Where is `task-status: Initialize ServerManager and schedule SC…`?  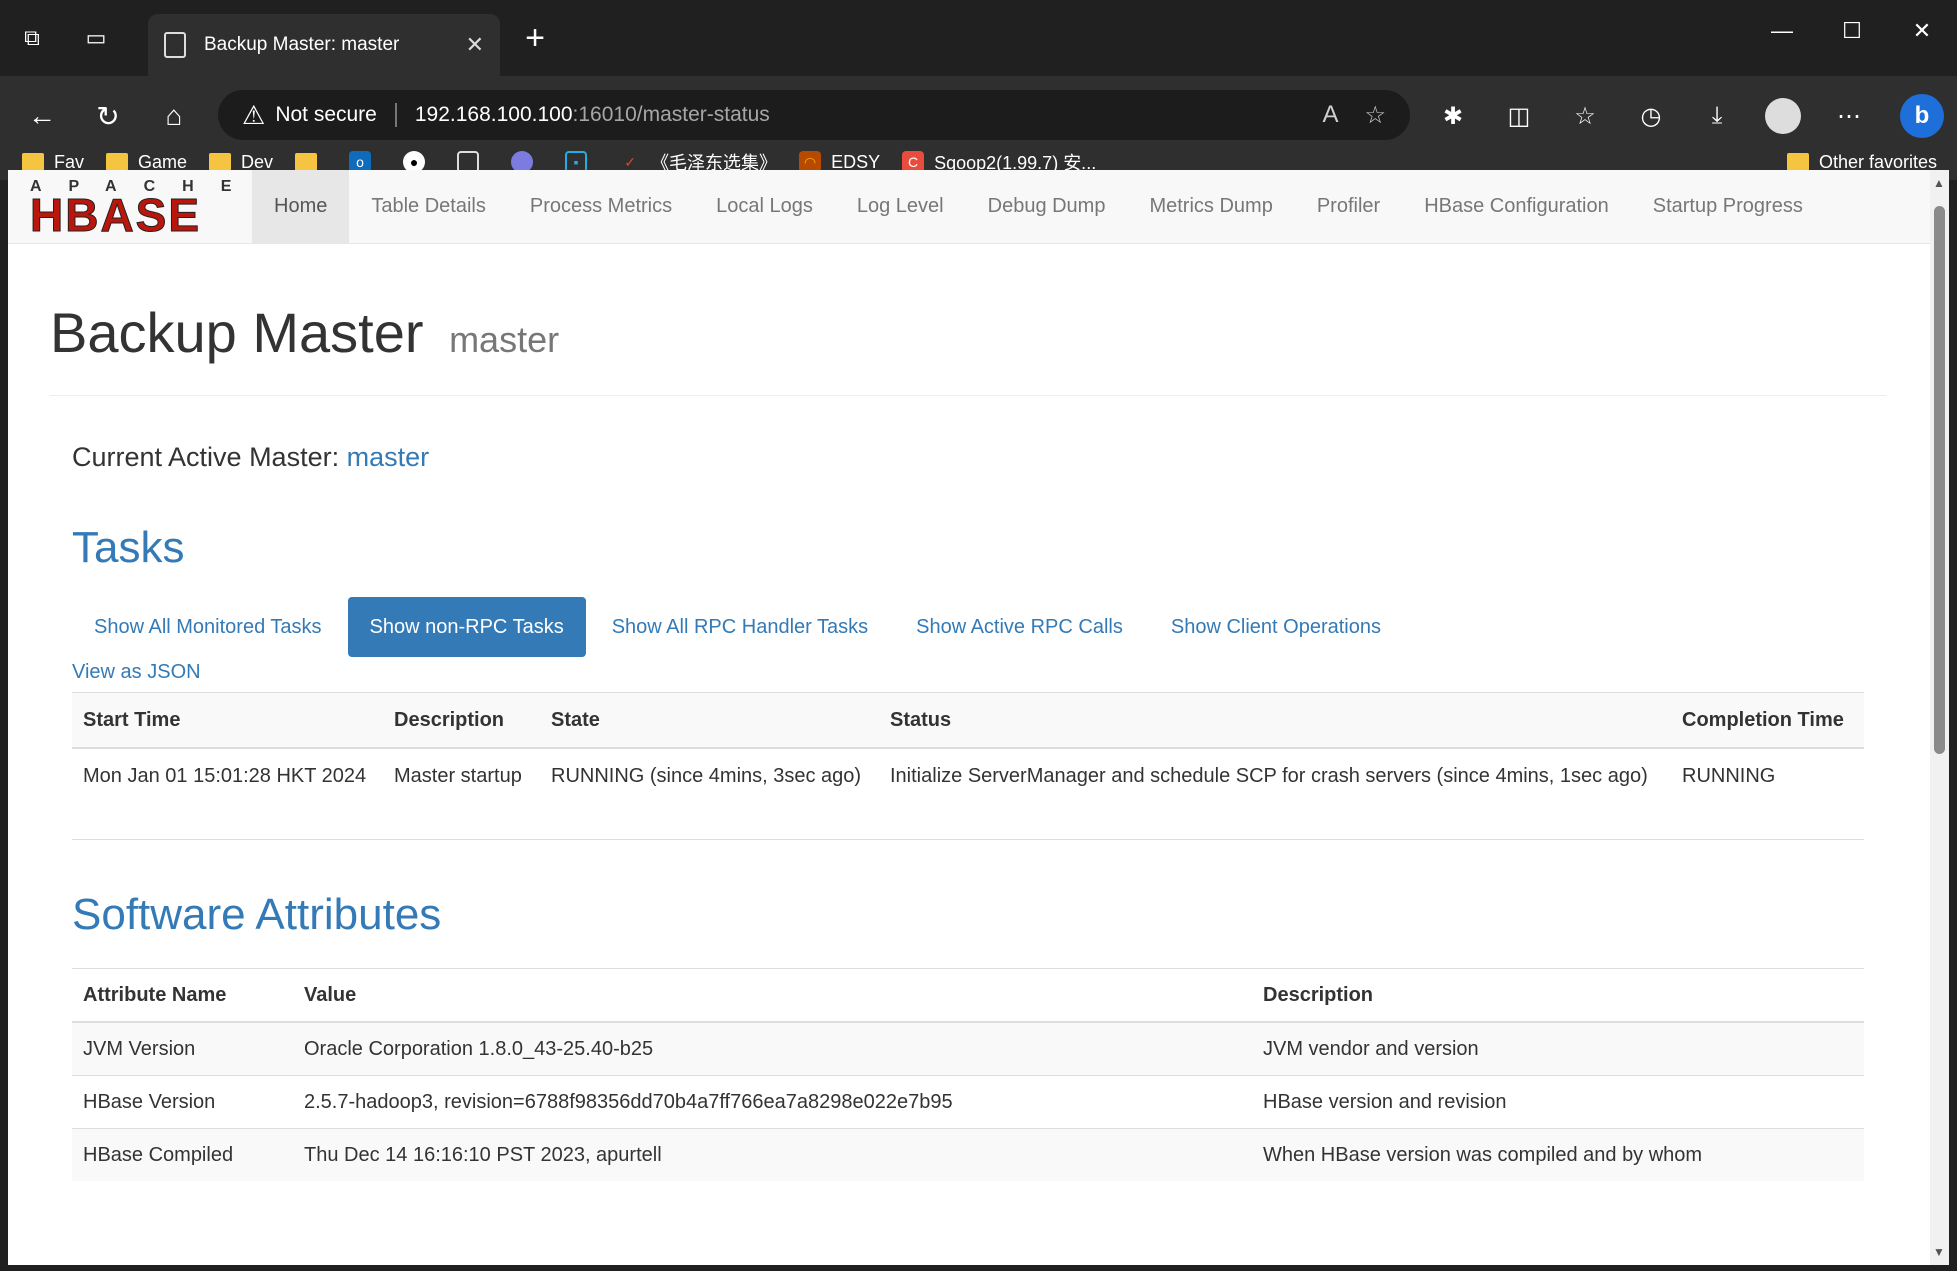
task-status: Initialize ServerManager and schedule SC… is located at coordinates (1269, 776).